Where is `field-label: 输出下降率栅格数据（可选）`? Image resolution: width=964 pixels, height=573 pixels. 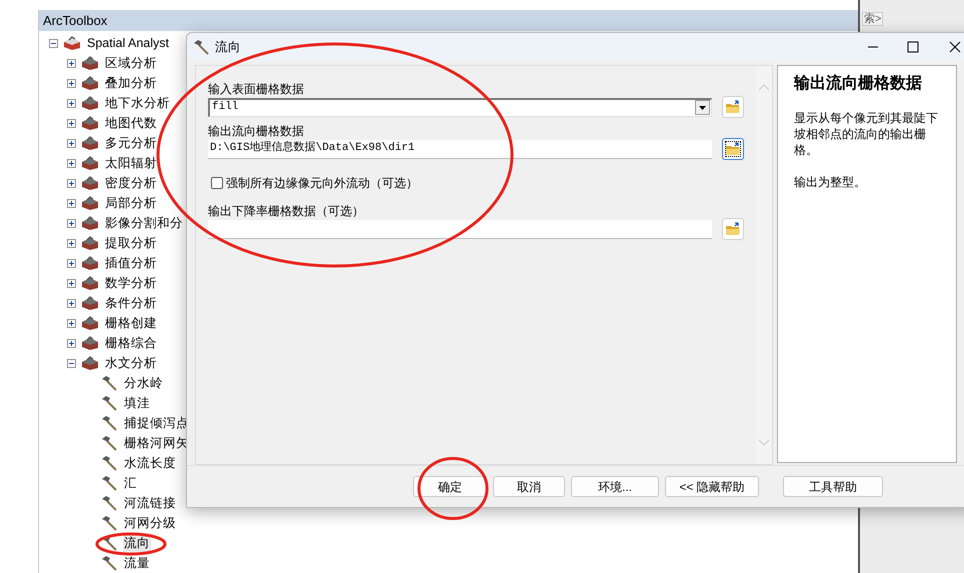 field-label: 输出下降率栅格数据（可选） is located at coordinates (286, 210).